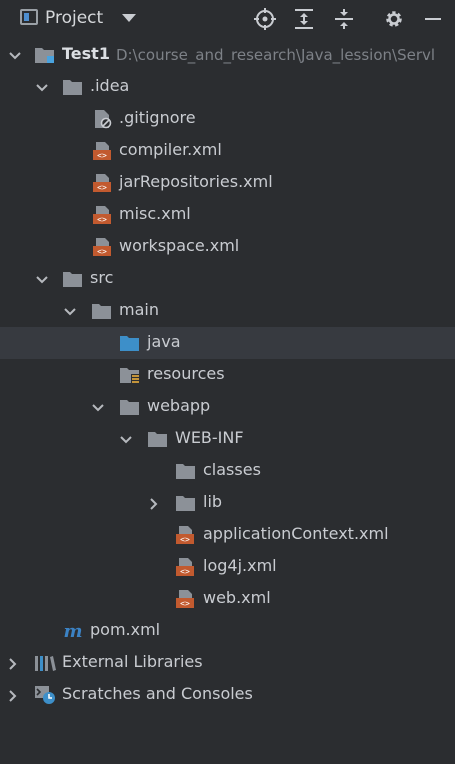 The width and height of the screenshot is (455, 764). I want to click on collapse-all-icon, so click(344, 19).